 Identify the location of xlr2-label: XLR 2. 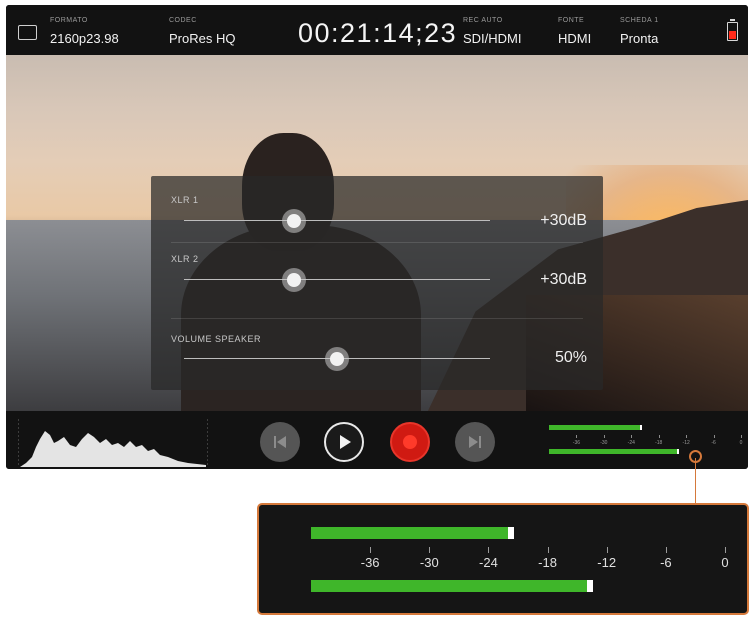
(185, 259).